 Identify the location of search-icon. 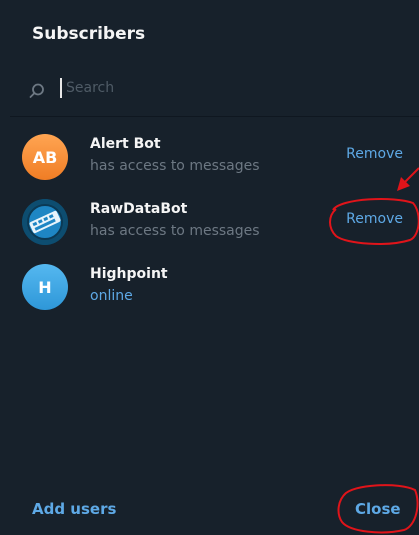
(36, 90).